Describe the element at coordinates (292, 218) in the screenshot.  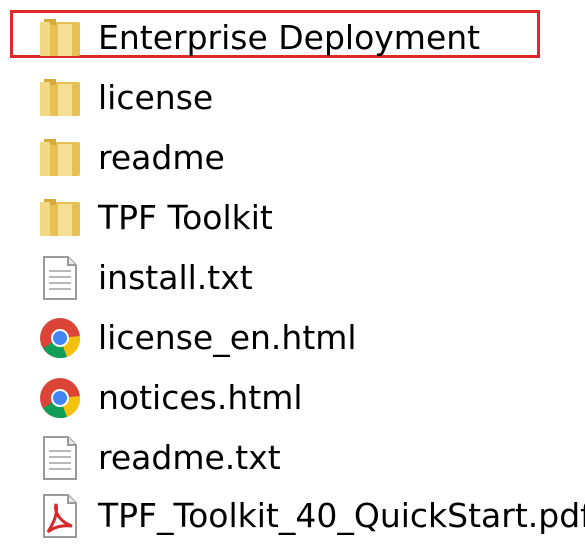
I see `file-item-tpf-toolkit: TPF Toolkit` at that location.